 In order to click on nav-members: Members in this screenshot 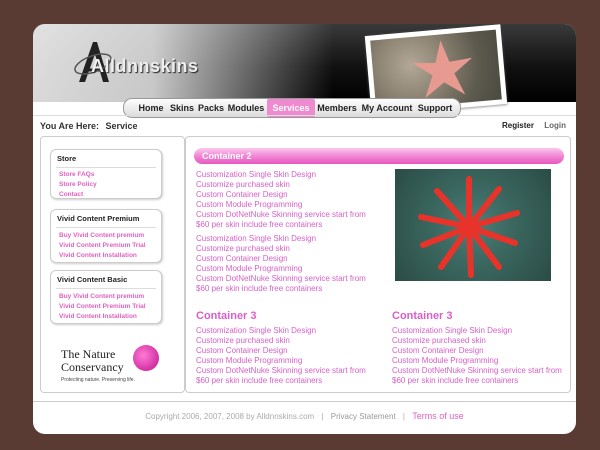, I will do `click(337, 108)`.